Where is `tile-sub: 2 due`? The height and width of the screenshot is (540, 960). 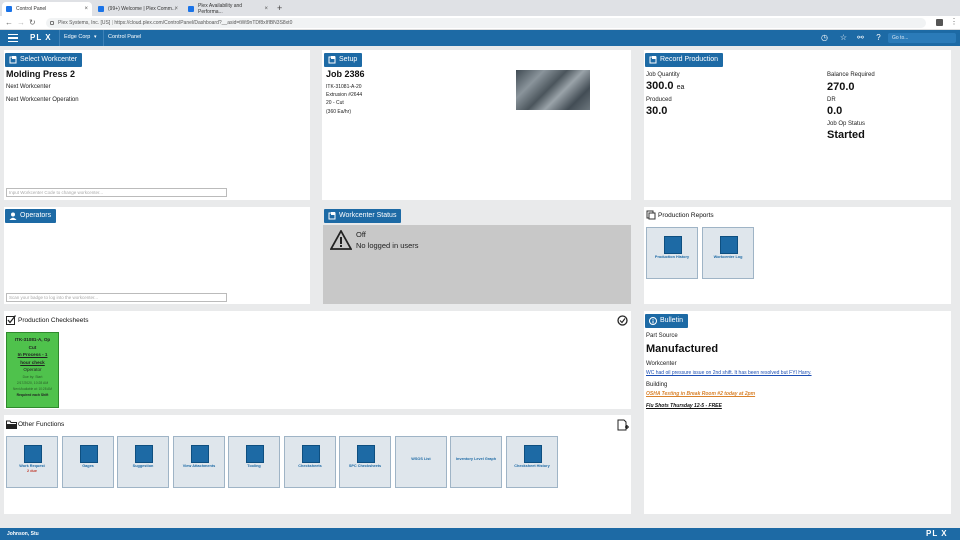
tile-sub: 2 due is located at coordinates (32, 471).